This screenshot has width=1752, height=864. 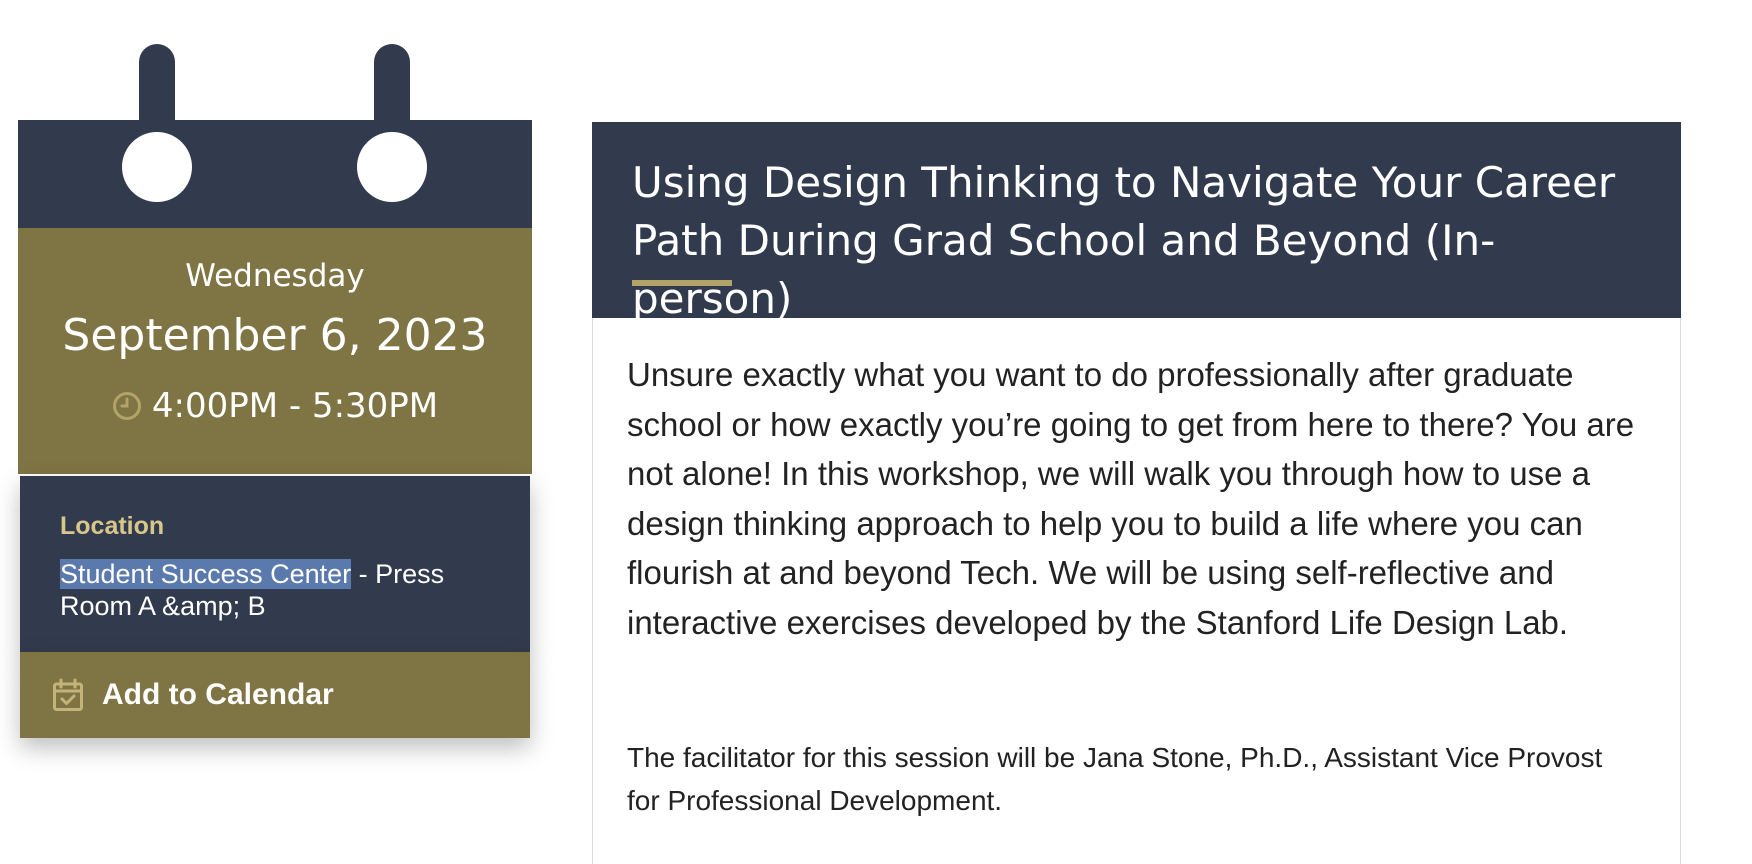 I want to click on calendar-header, so click(x=275, y=174).